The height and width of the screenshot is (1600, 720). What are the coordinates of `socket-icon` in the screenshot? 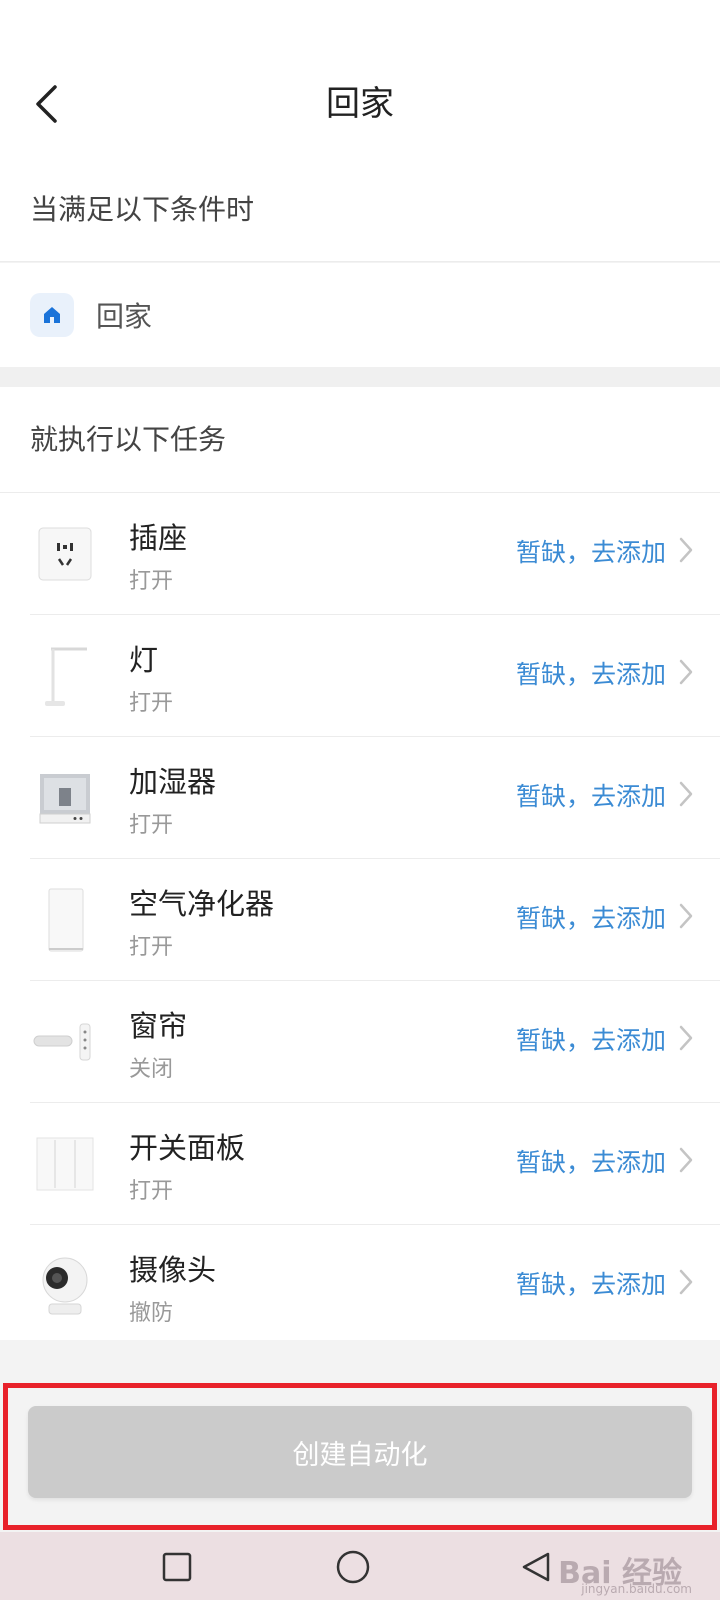 It's located at (65, 554).